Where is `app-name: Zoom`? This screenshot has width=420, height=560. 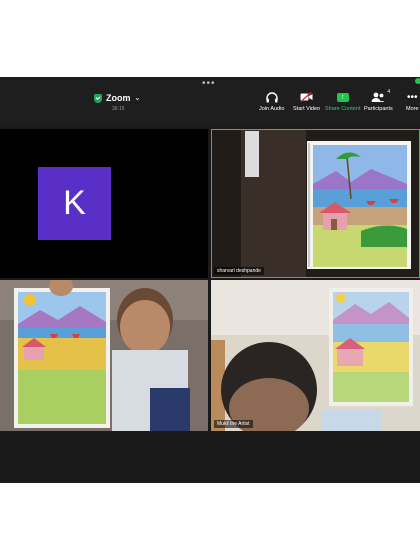
app-name: Zoom is located at coordinates (118, 98).